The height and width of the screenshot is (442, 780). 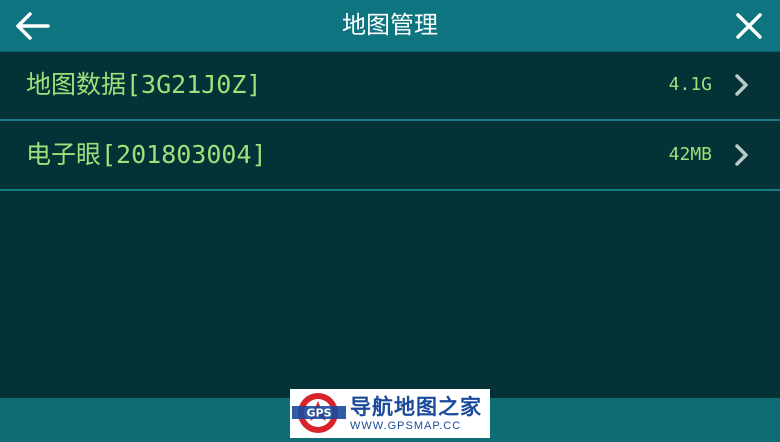 What do you see at coordinates (690, 154) in the screenshot?
I see `list-item-size: 42MB` at bounding box center [690, 154].